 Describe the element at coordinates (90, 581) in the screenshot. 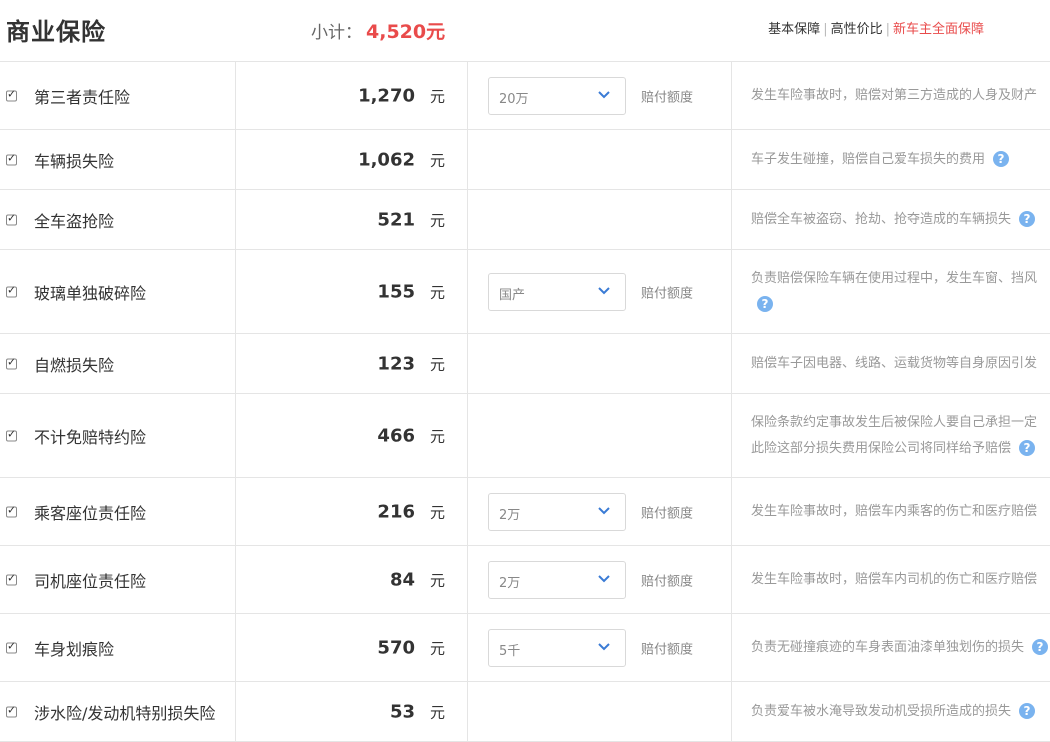

I see `insurance-name: 司机座位责任险` at that location.